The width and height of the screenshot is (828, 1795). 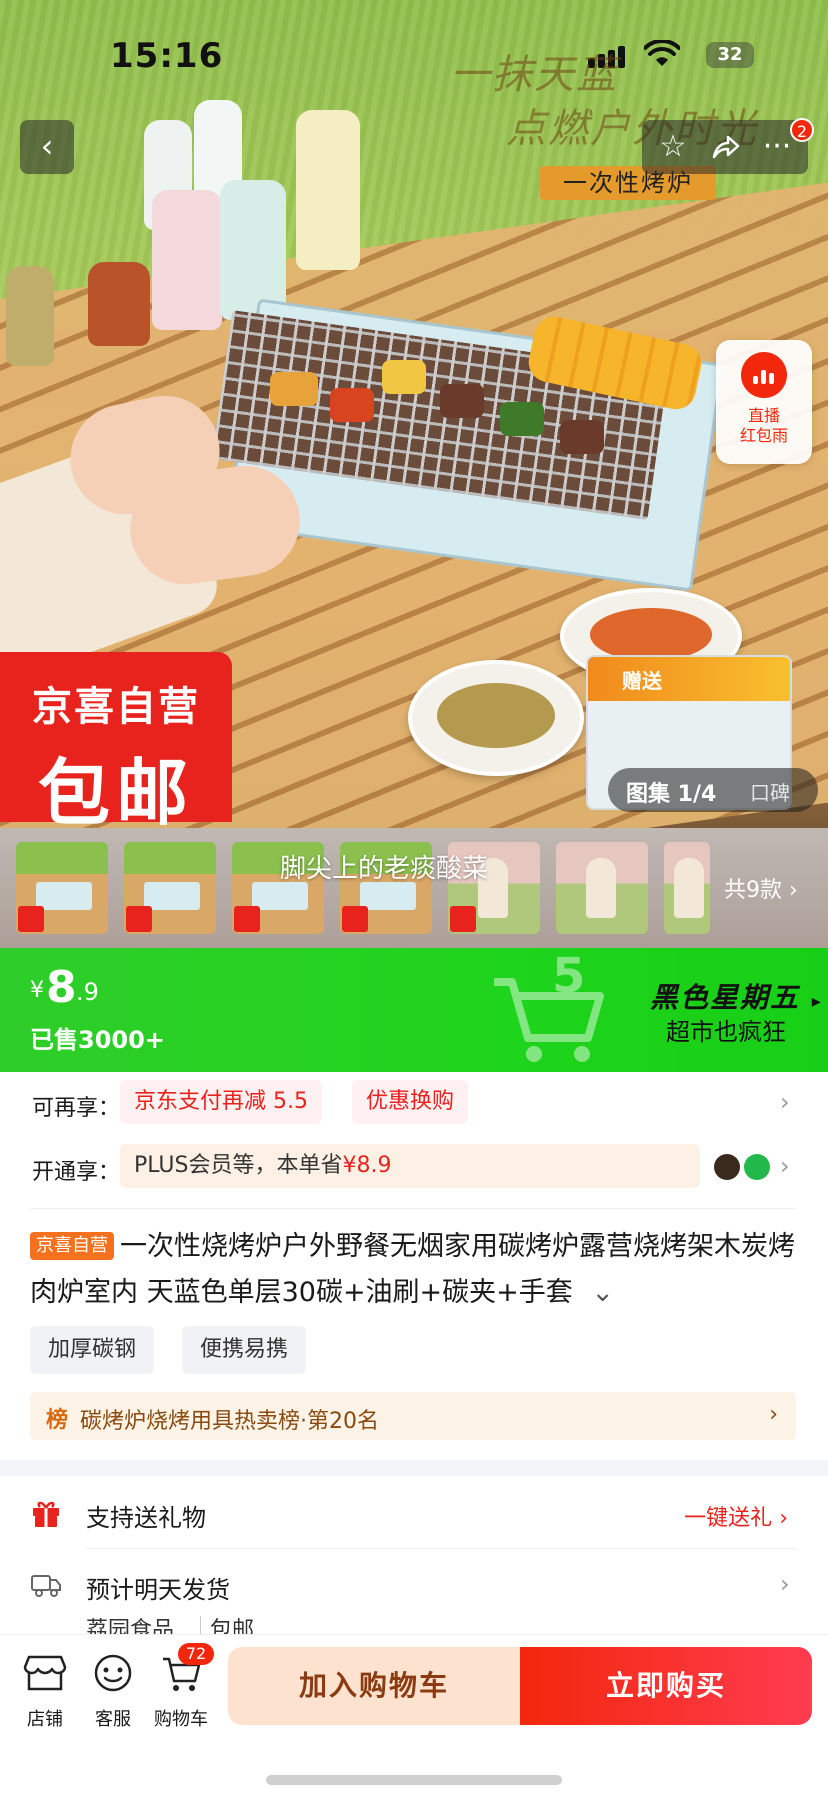 What do you see at coordinates (414, 888) in the screenshot?
I see `variant-strip: 脚尖上的老痰酸菜 共9款 ›` at bounding box center [414, 888].